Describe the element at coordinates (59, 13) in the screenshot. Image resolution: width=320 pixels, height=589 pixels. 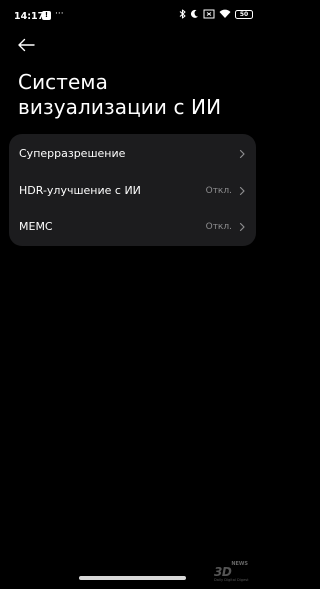
I see `more-notifications-icon: ···` at that location.